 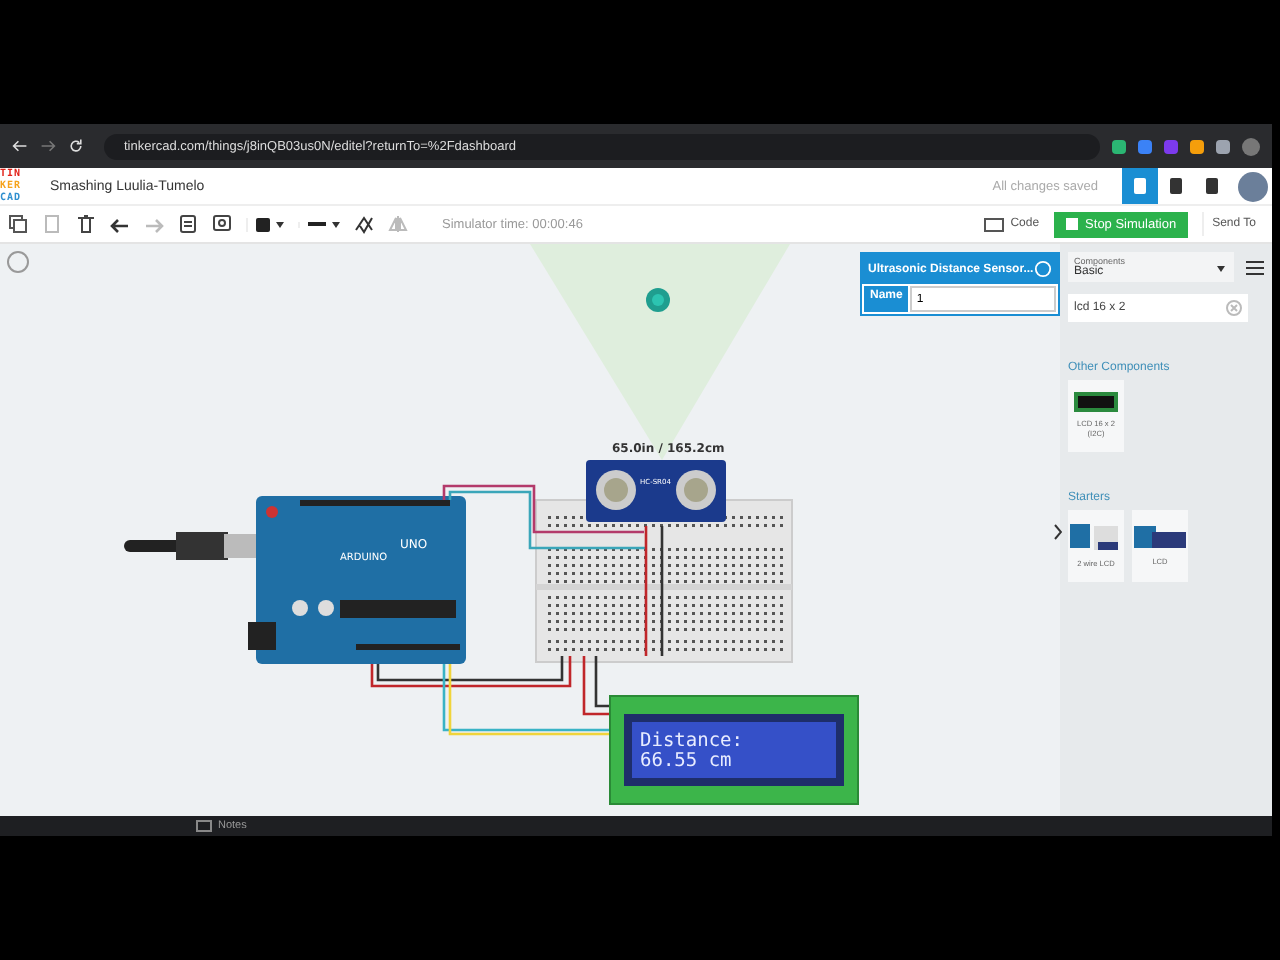 I want to click on undo-icon, so click(x=120, y=224).